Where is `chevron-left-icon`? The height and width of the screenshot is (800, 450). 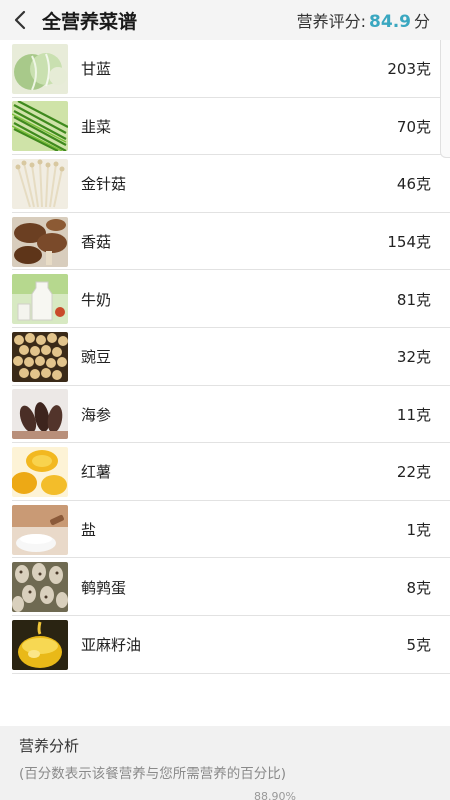
chevron-left-icon is located at coordinates (20, 20).